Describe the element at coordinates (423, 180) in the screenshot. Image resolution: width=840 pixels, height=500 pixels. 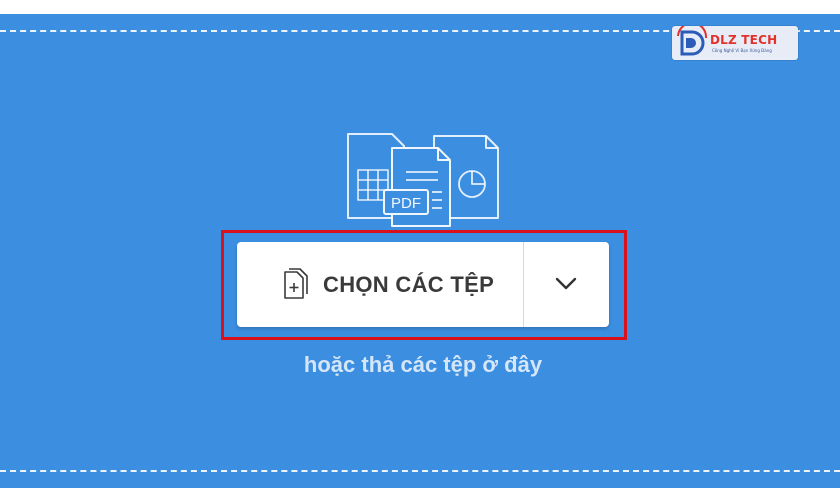
I see `file-types-icon: PDF` at that location.